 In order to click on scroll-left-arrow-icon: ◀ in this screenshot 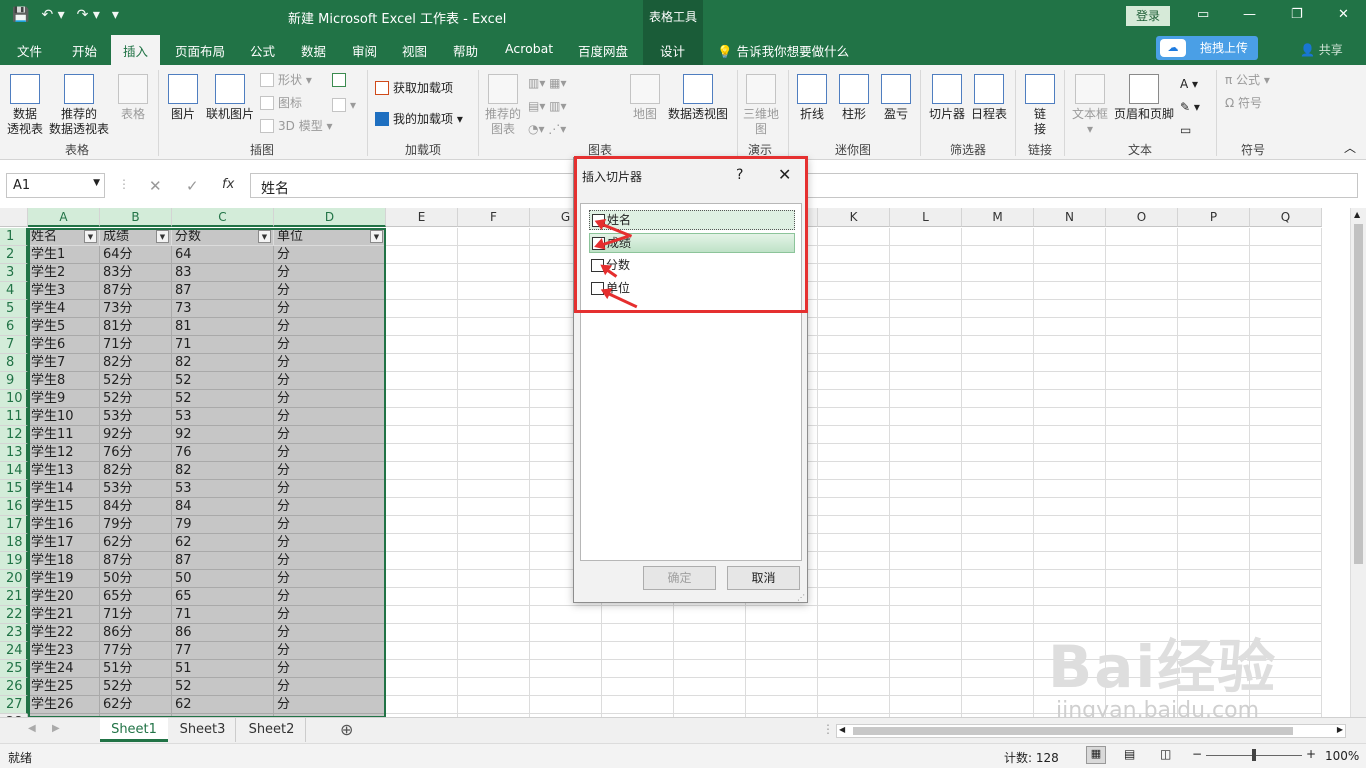, I will do `click(842, 729)`.